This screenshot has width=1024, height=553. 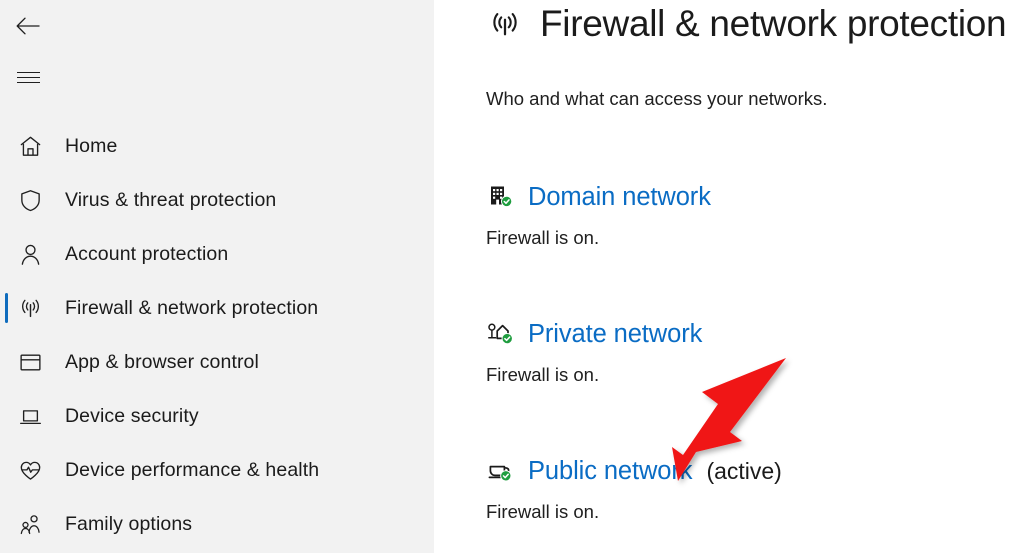 What do you see at coordinates (615, 334) in the screenshot?
I see `network-link-private: Private network` at bounding box center [615, 334].